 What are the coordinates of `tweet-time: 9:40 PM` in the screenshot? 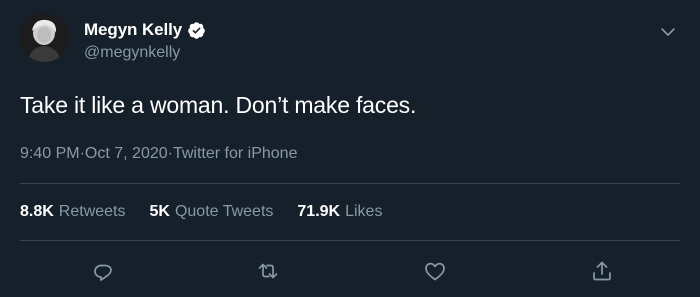 It's located at (50, 154).